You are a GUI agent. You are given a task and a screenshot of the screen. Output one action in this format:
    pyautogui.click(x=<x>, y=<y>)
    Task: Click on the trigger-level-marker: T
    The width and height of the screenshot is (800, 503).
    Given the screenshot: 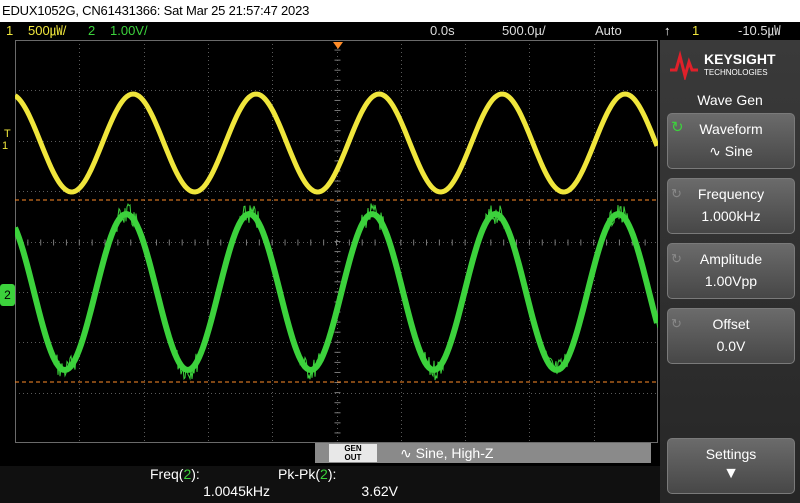 What is the action you would take?
    pyautogui.click(x=7, y=134)
    